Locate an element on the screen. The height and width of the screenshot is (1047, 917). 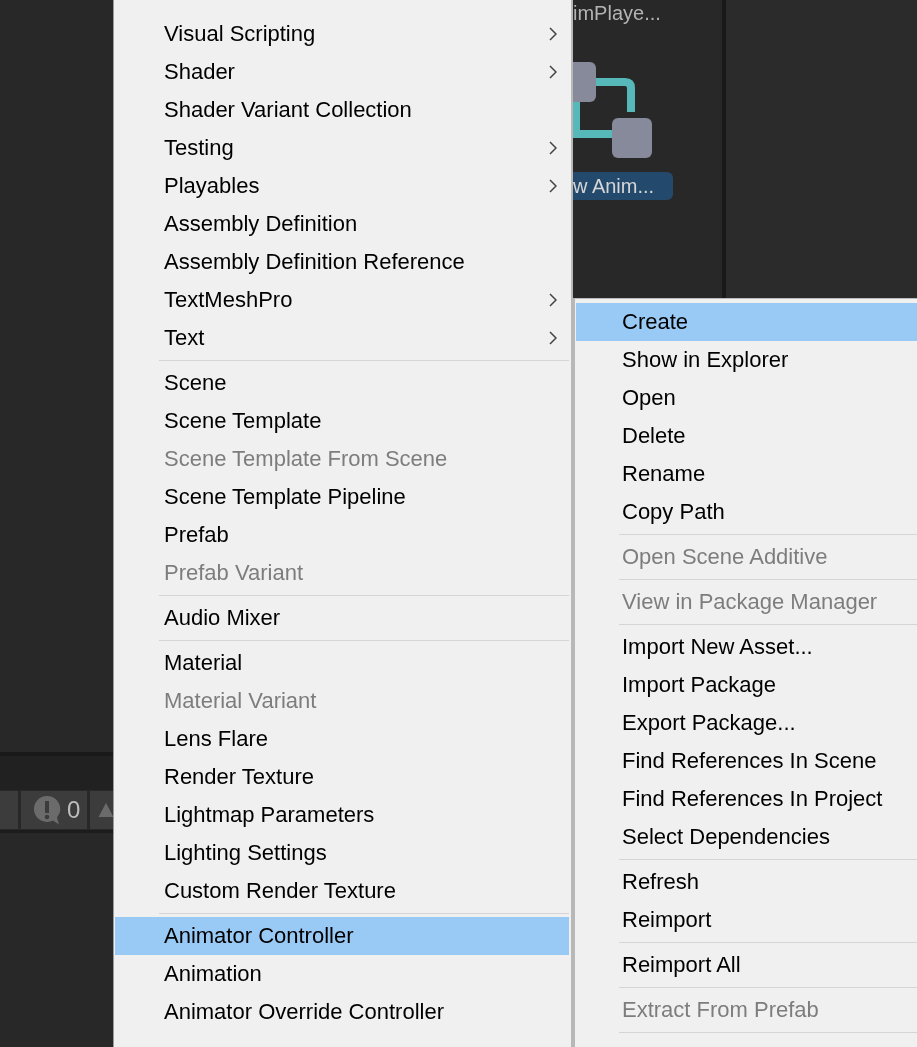
menu-item: Lighting Settings is located at coordinates (342, 853).